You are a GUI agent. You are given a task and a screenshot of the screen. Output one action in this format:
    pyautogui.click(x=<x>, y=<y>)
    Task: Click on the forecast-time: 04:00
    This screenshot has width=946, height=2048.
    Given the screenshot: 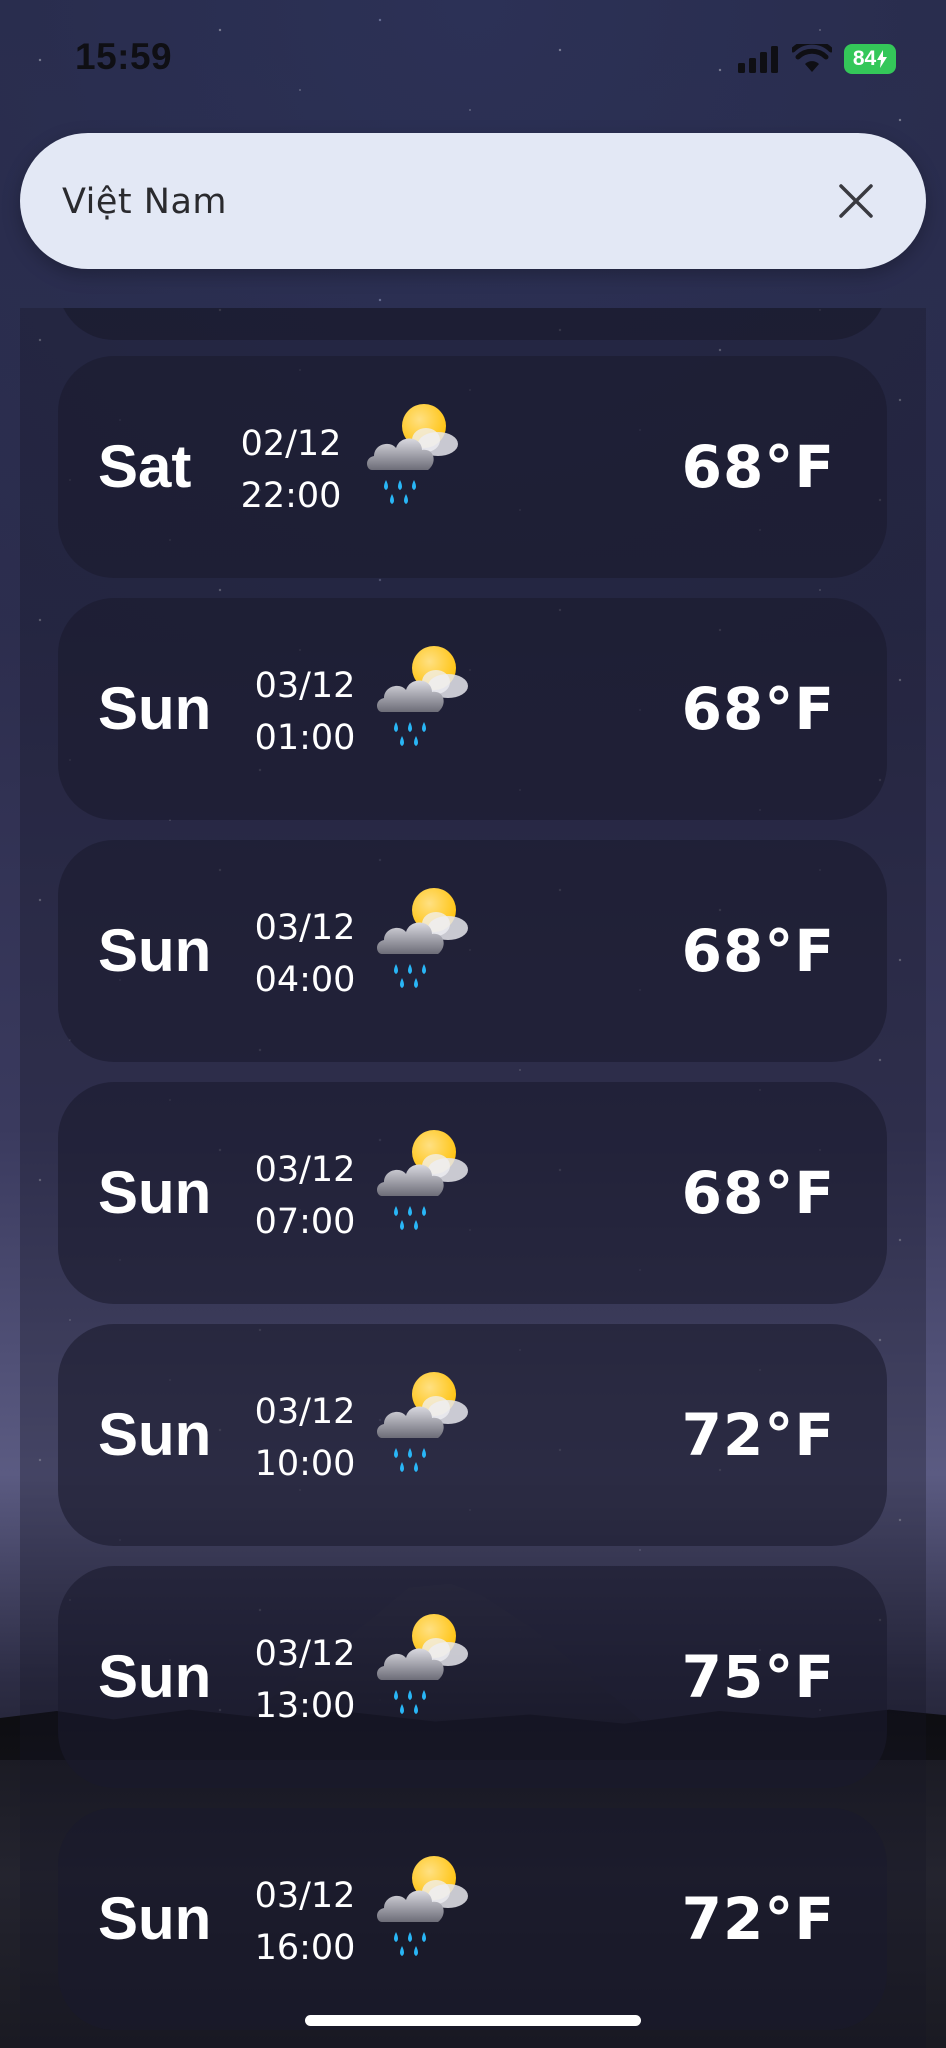 What is the action you would take?
    pyautogui.click(x=305, y=980)
    